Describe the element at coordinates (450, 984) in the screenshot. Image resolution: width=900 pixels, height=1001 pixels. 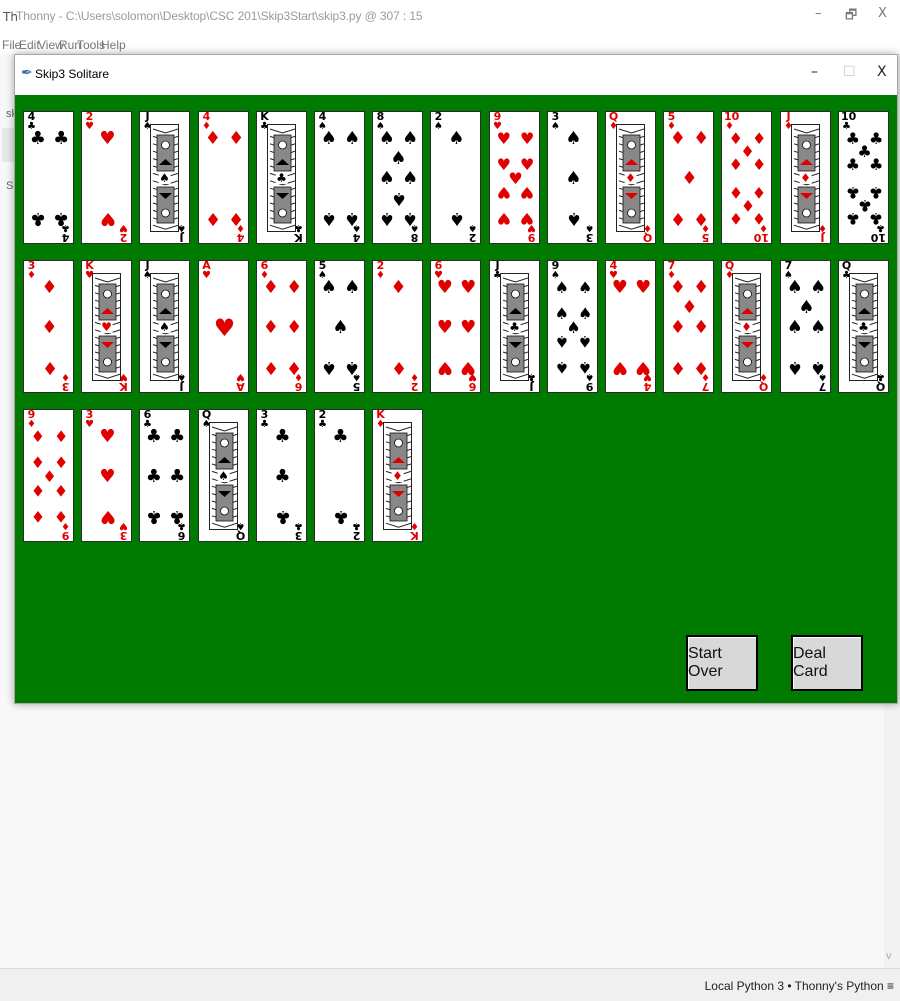
I see `thonny-statusbar: Local Python 3 • Thonny's Python ≡` at that location.